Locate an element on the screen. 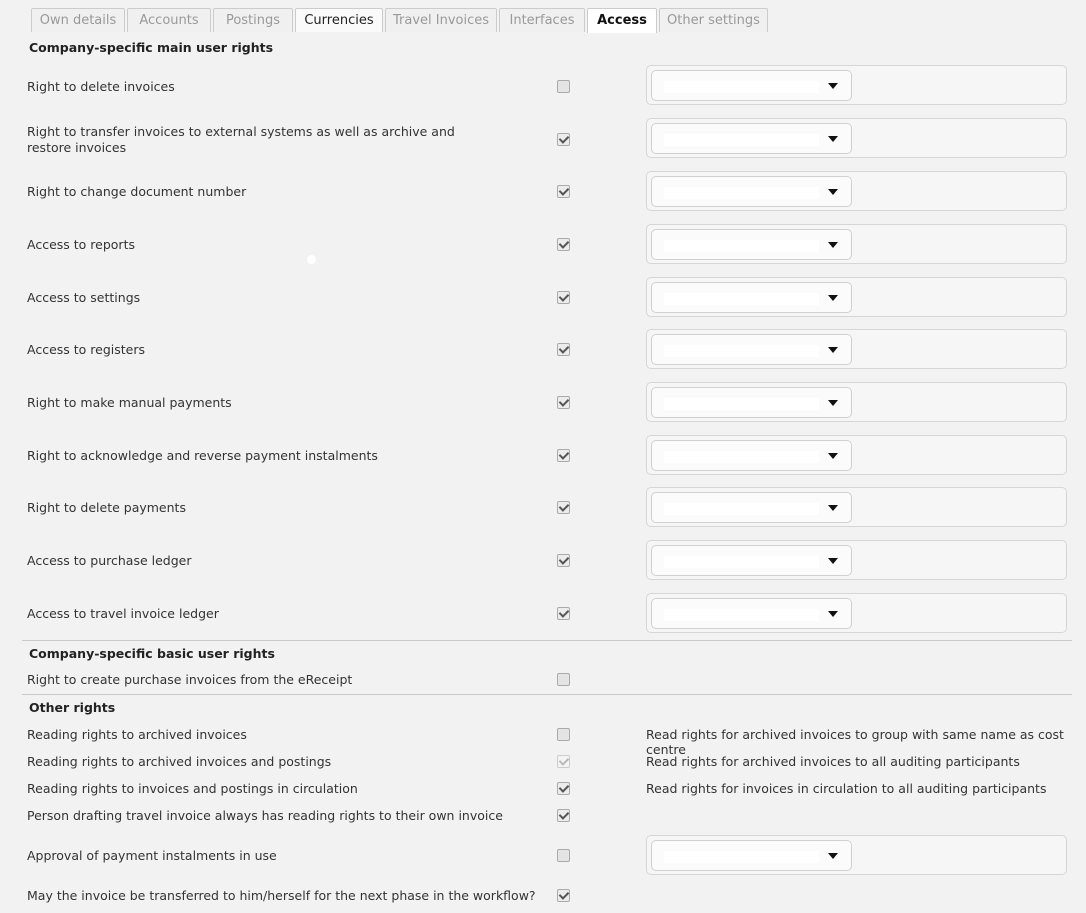 This screenshot has height=913, width=1086. tab-travel-invoices: Travel Invoices is located at coordinates (441, 20).